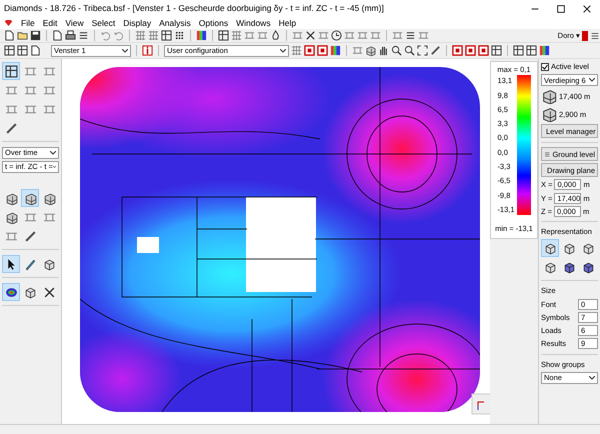 The width and height of the screenshot is (600, 434). Describe the element at coordinates (585, 35) in the screenshot. I see `color-swatch-icon` at that location.